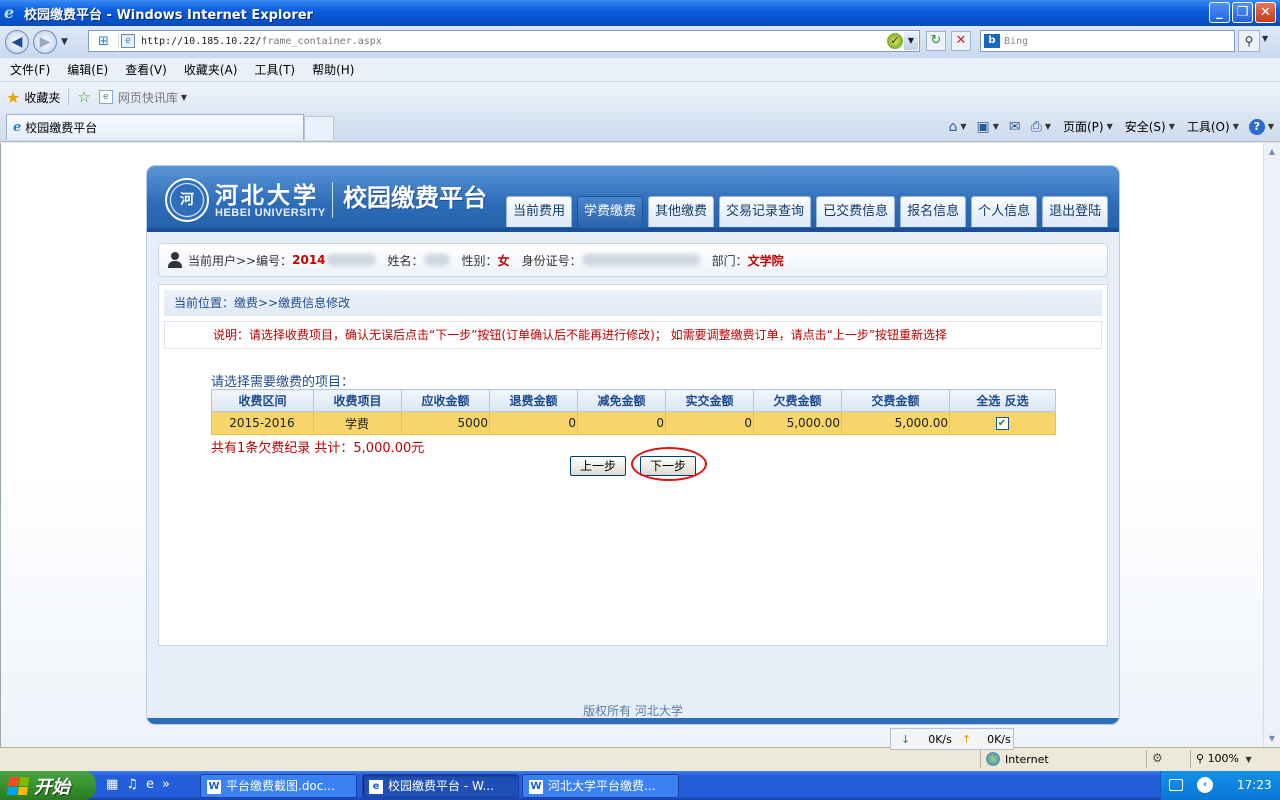 This screenshot has height=800, width=1280. Describe the element at coordinates (166, 784) in the screenshot. I see `quick-launch-more-icon: »` at that location.